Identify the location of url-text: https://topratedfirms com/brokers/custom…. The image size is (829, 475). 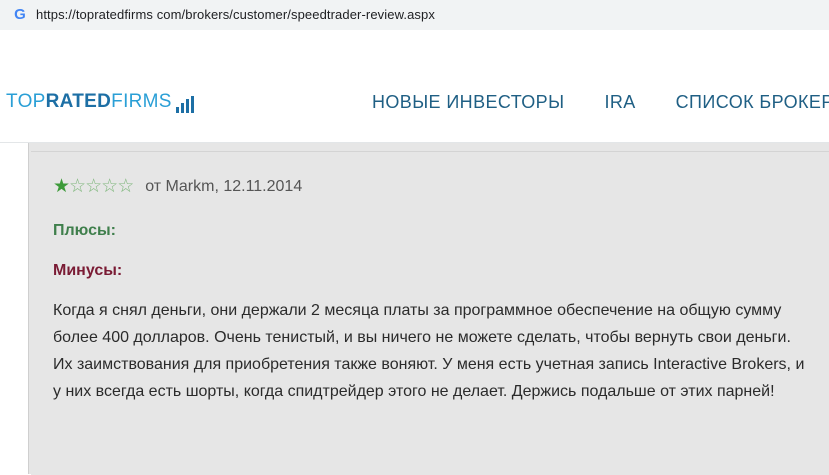
(235, 14).